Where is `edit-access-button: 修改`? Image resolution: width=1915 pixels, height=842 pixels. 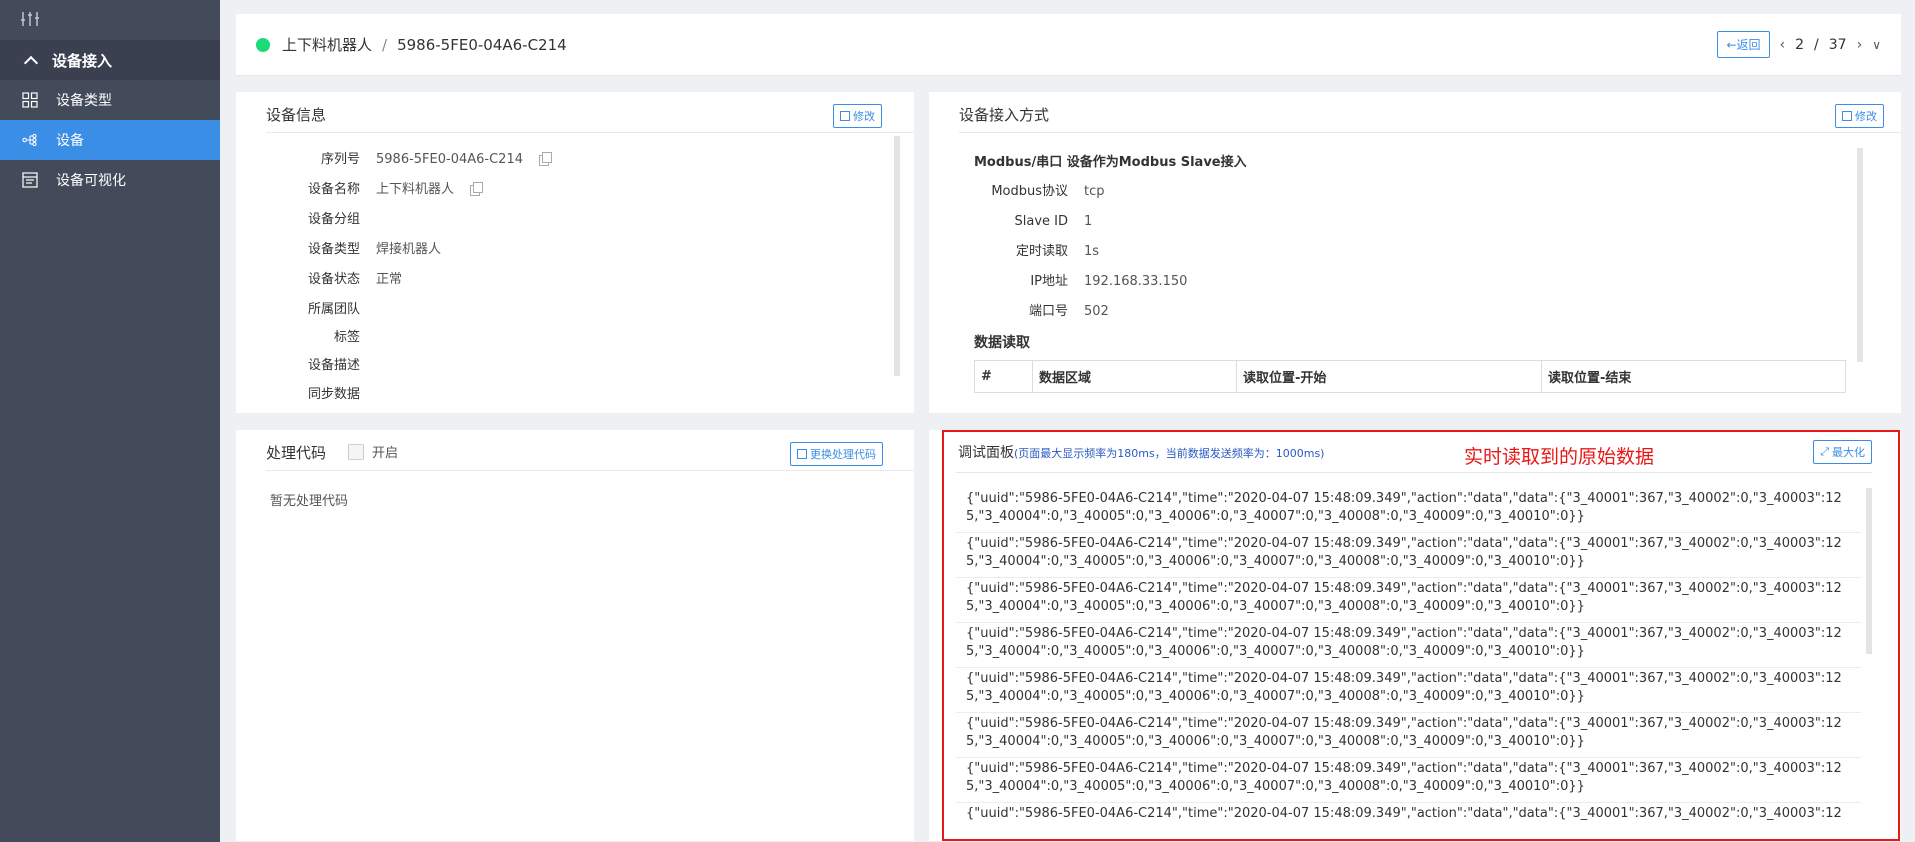
edit-access-button: 修改 is located at coordinates (1859, 116).